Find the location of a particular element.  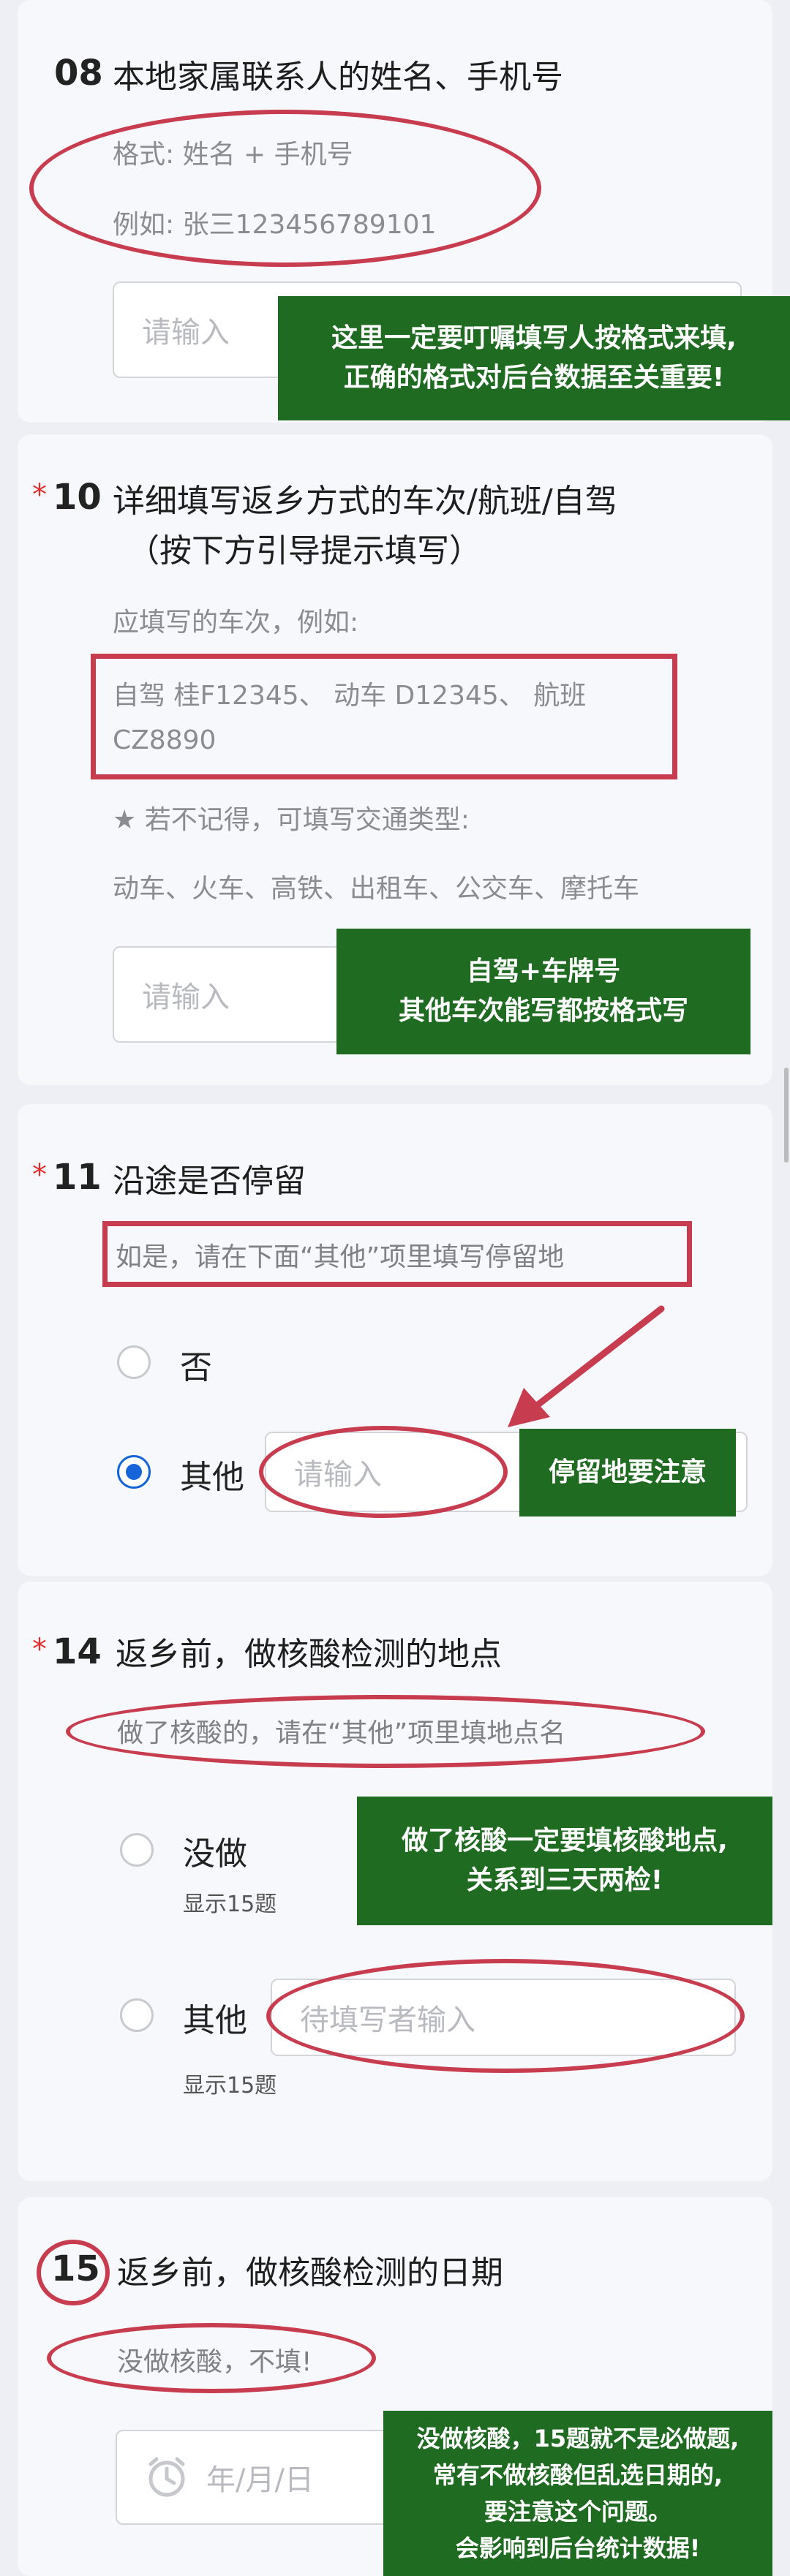

note-line: 会影响到后台统计数据! is located at coordinates (578, 2548).